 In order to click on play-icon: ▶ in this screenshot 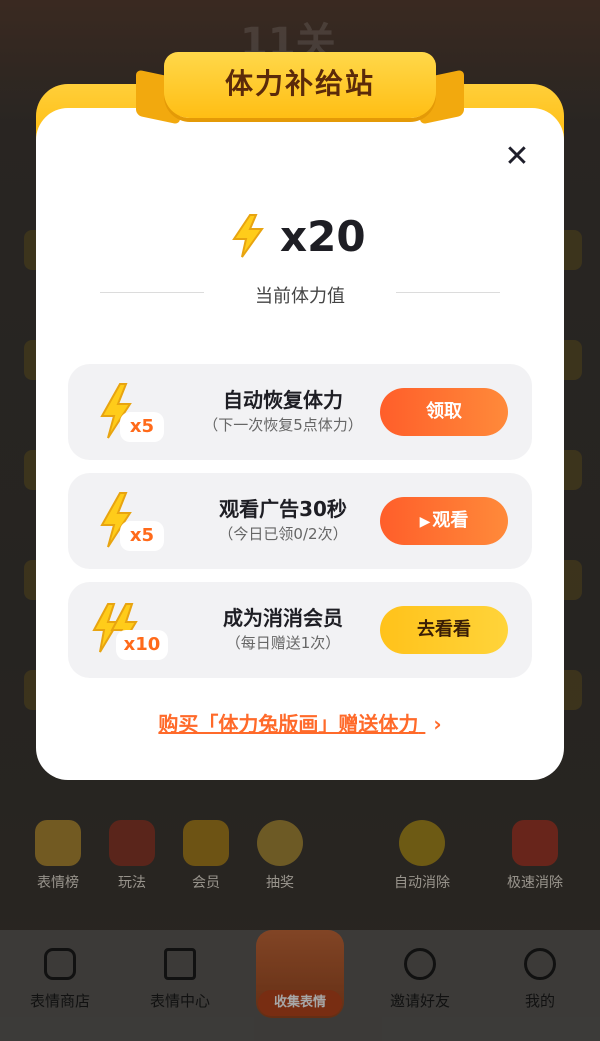, I will do `click(425, 522)`.